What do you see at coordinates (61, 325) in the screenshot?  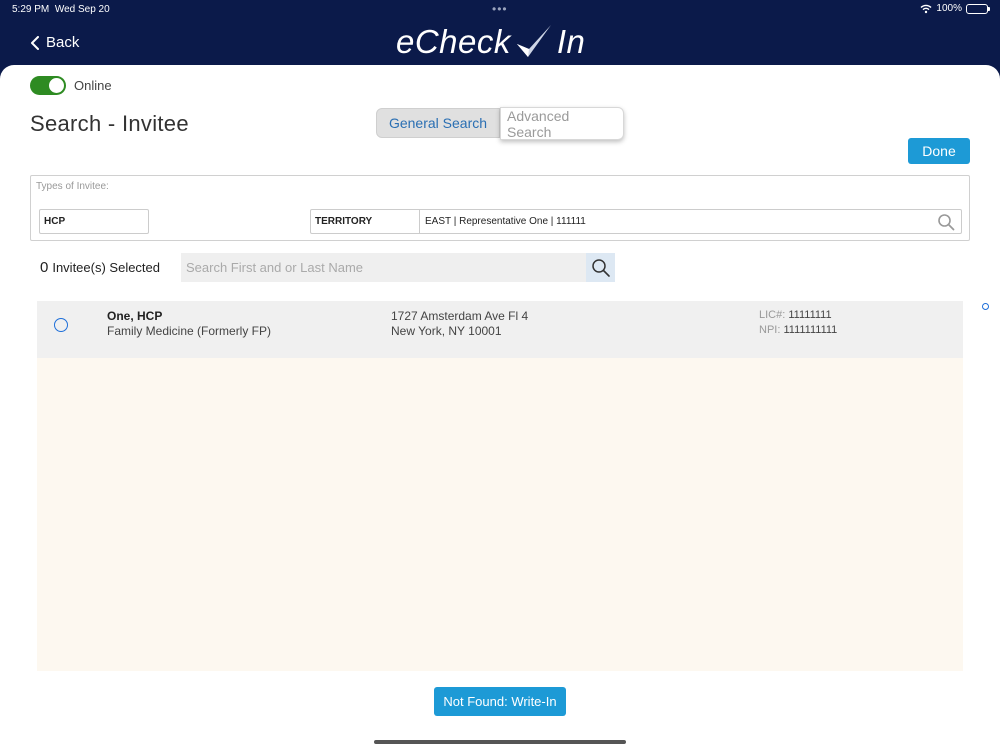 I see `invitee-select-radio` at bounding box center [61, 325].